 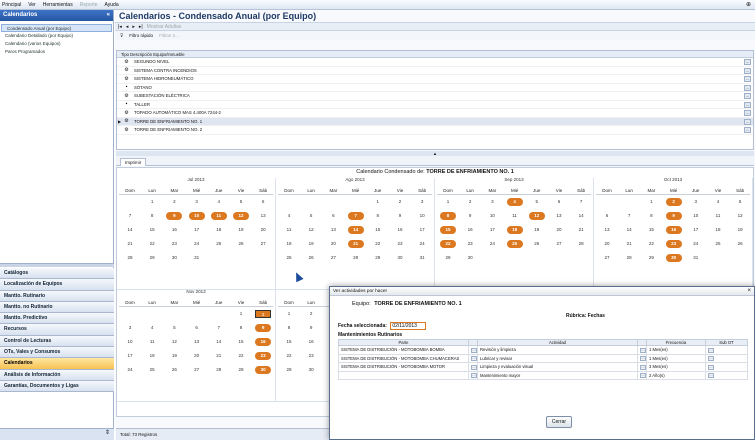 I want to click on sidebar-item: Paros Programados, so click(x=56, y=52).